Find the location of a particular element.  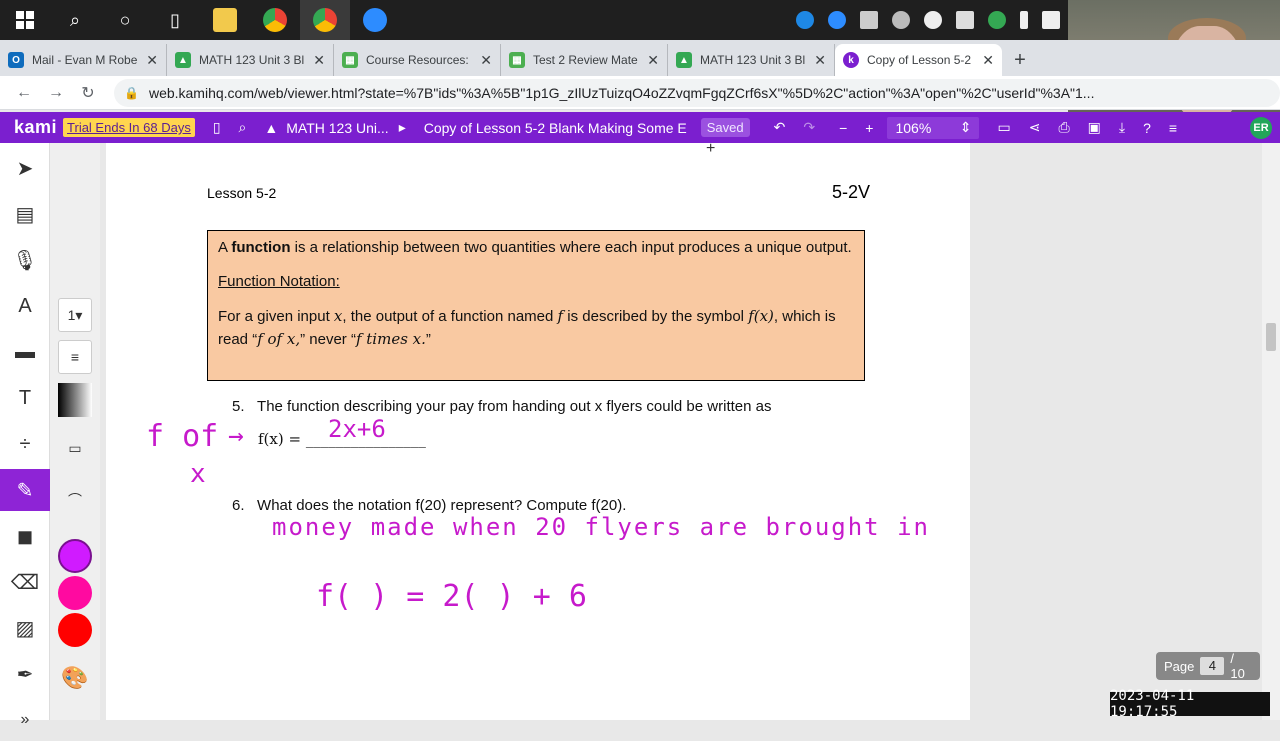

recording-timestamp: 2023-04-11 19:17:55 is located at coordinates (1190, 704).